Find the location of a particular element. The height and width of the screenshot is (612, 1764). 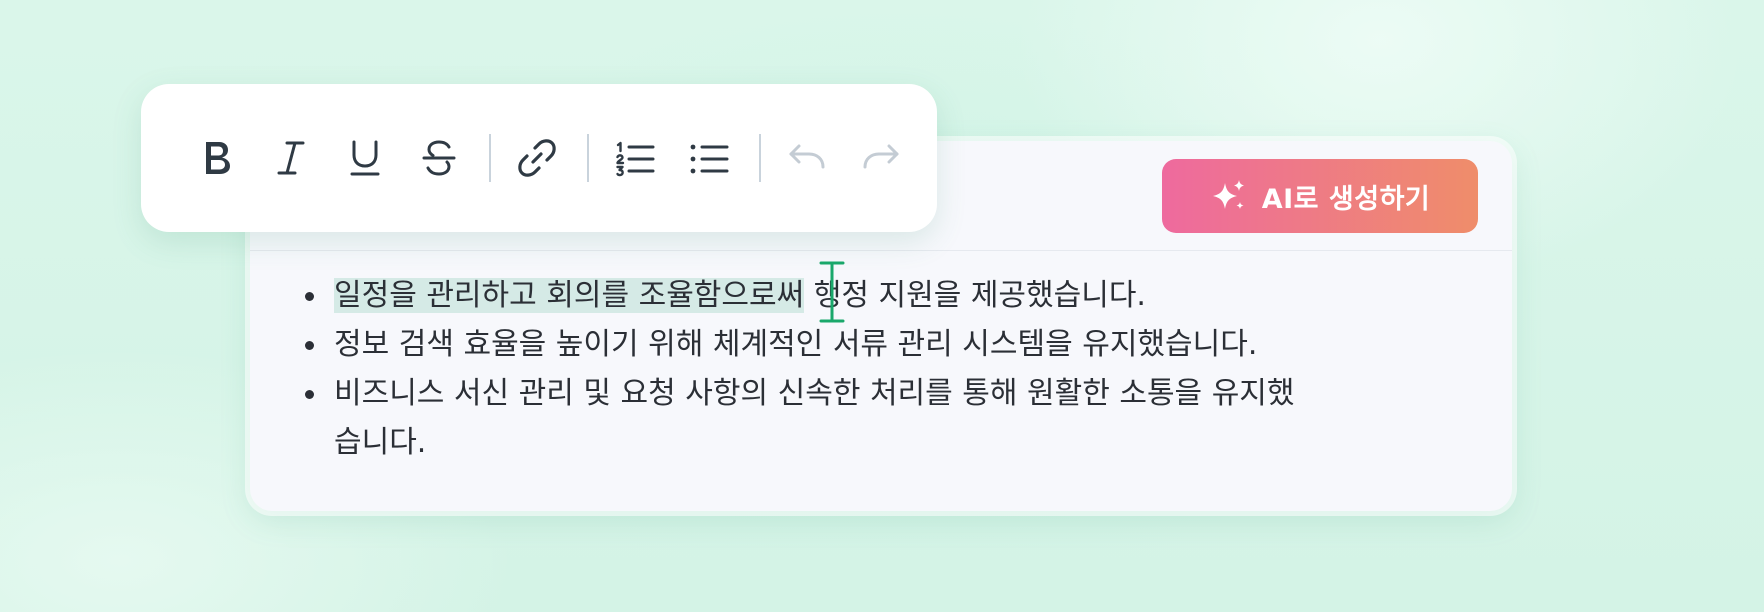

undo-button is located at coordinates (807, 158).